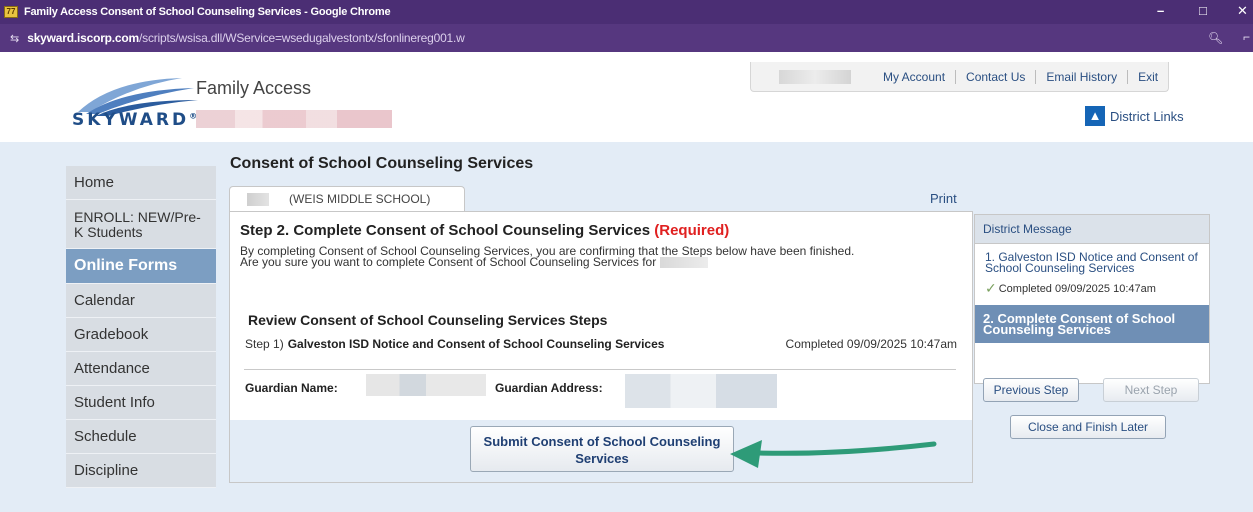 The image size is (1253, 512). What do you see at coordinates (1081, 76) in the screenshot?
I see `email-history-link: Email History` at bounding box center [1081, 76].